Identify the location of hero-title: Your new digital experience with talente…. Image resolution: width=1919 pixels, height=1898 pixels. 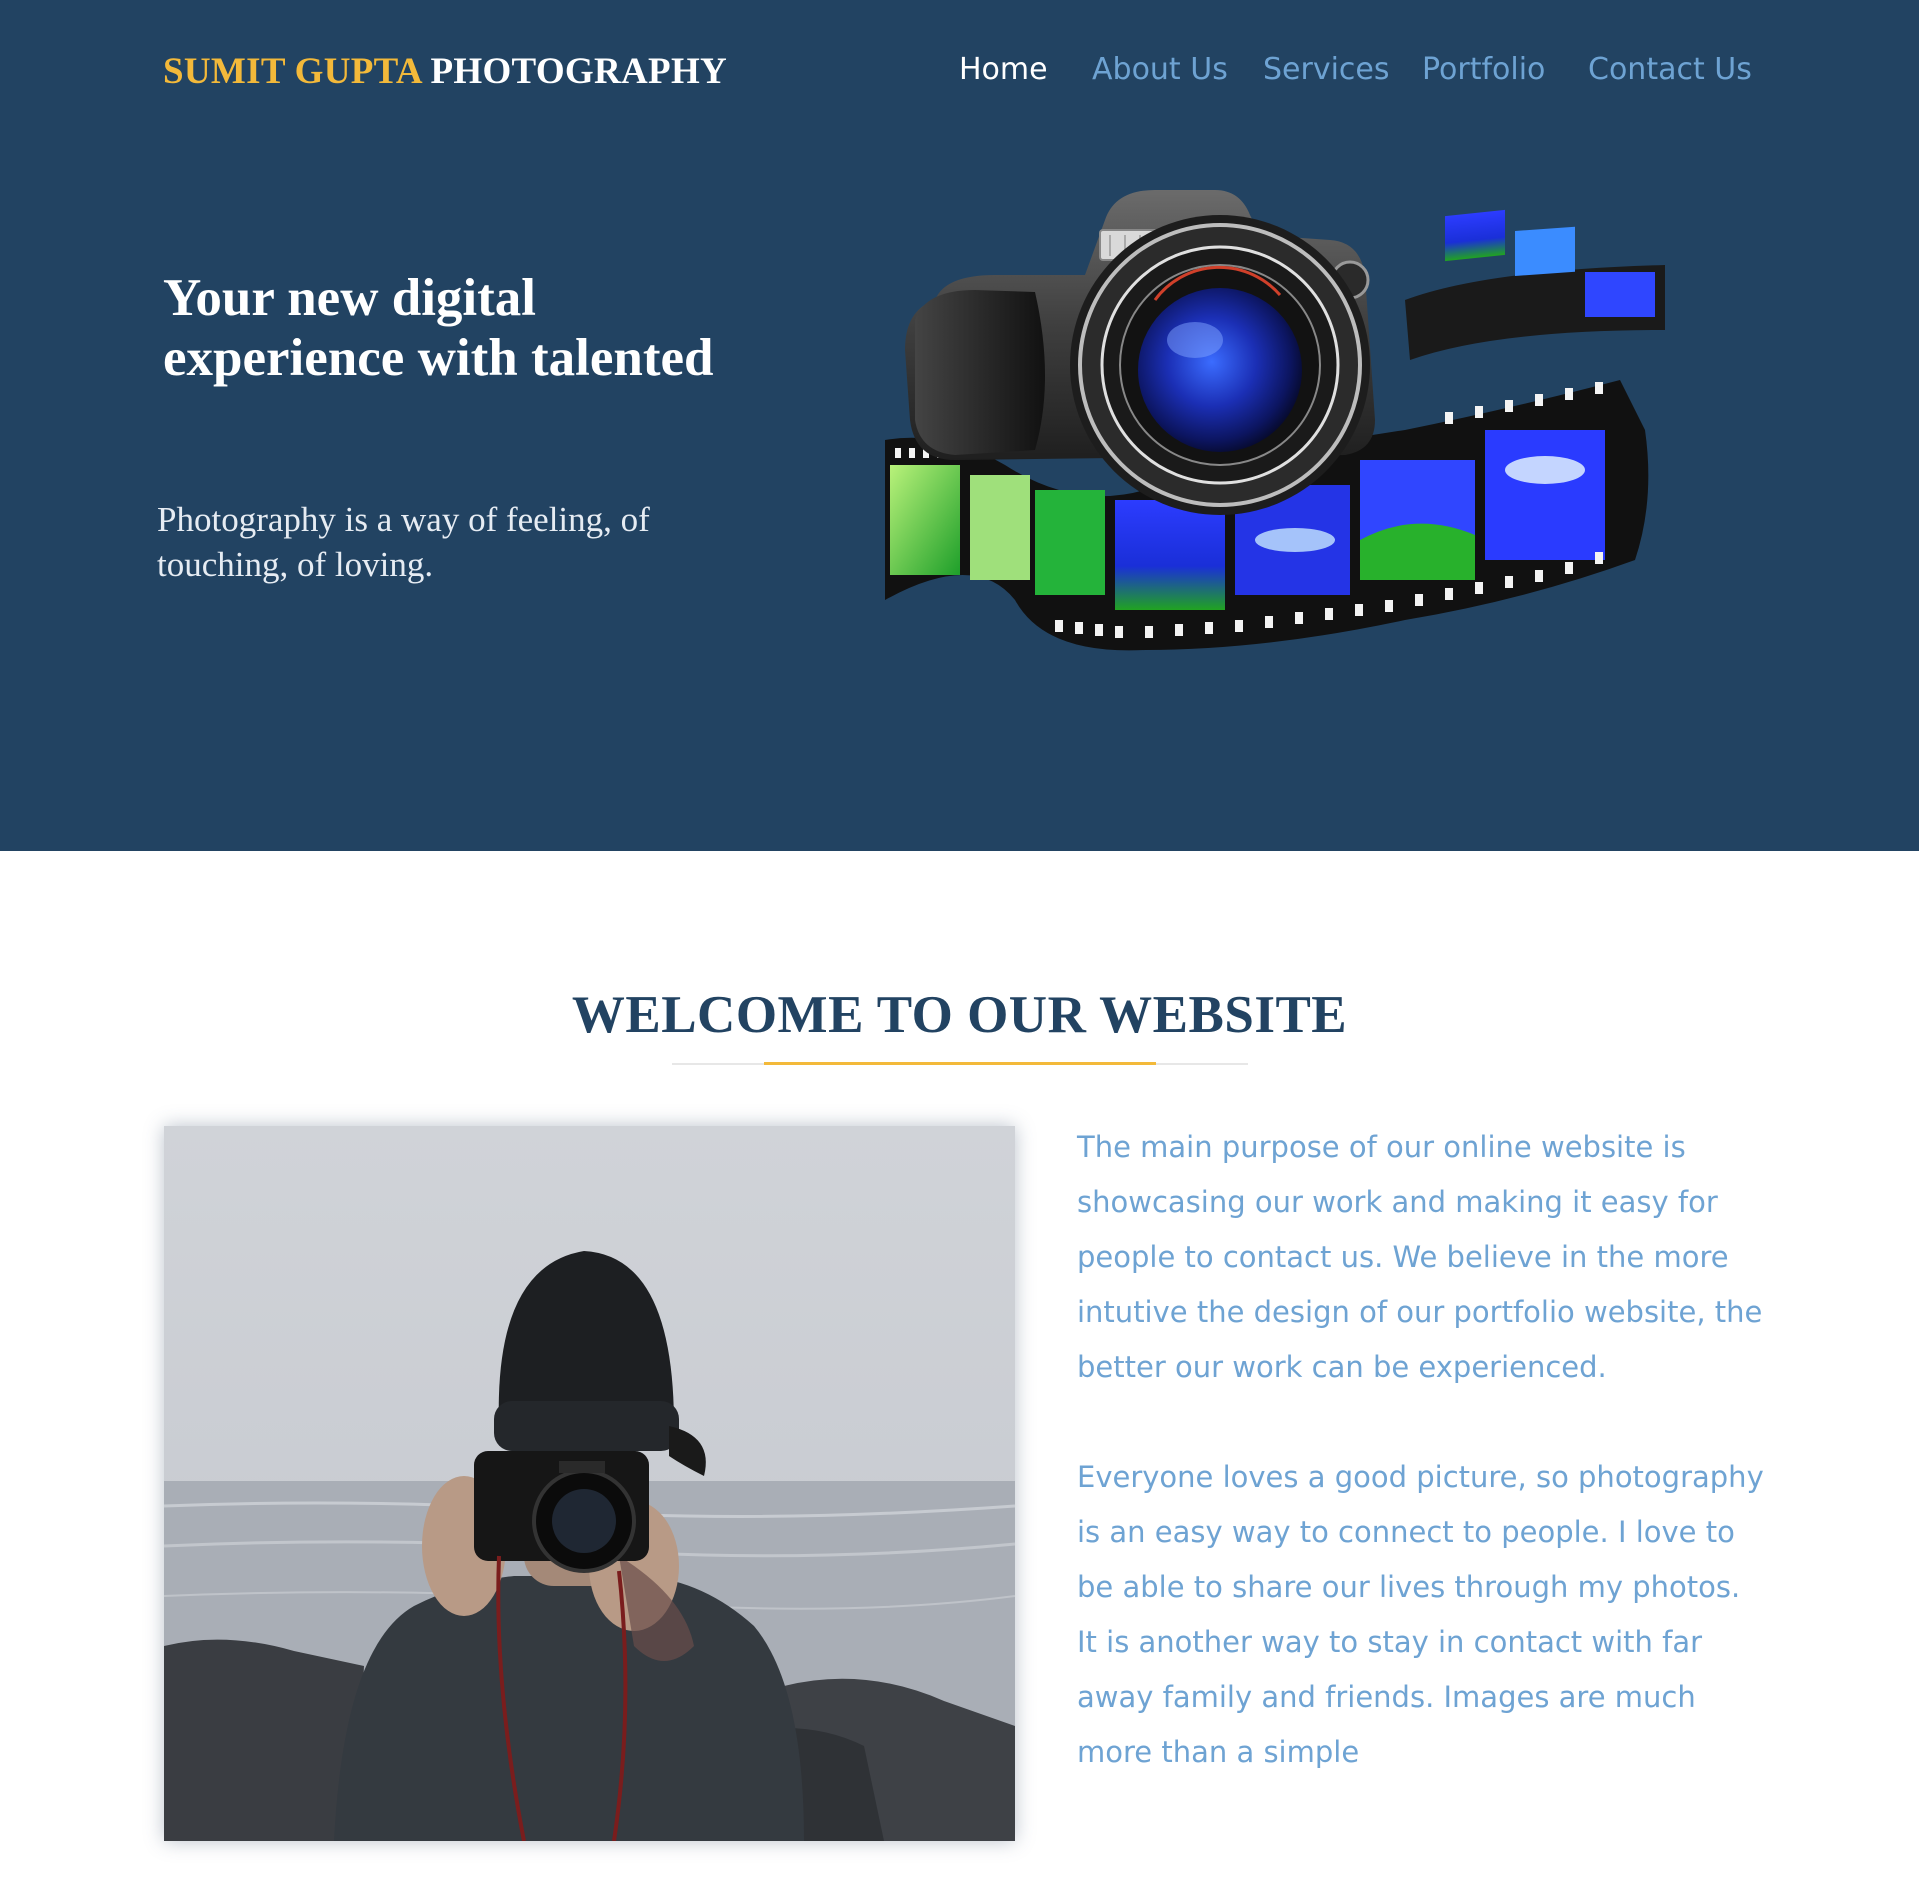
(438, 328).